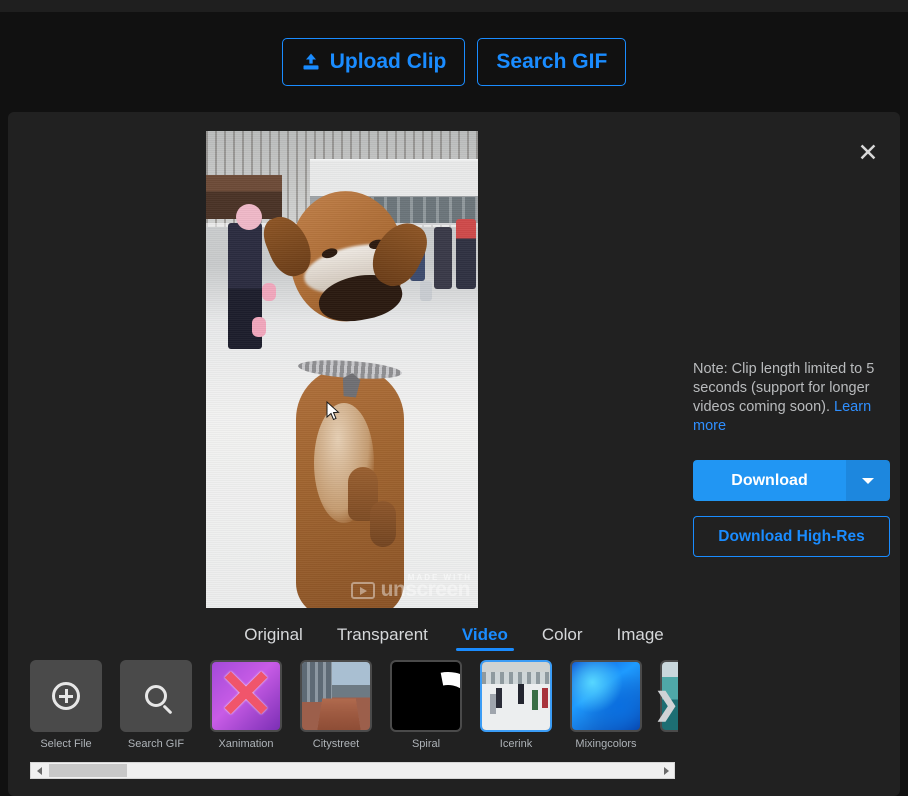  What do you see at coordinates (311, 62) in the screenshot?
I see `upload-icon` at bounding box center [311, 62].